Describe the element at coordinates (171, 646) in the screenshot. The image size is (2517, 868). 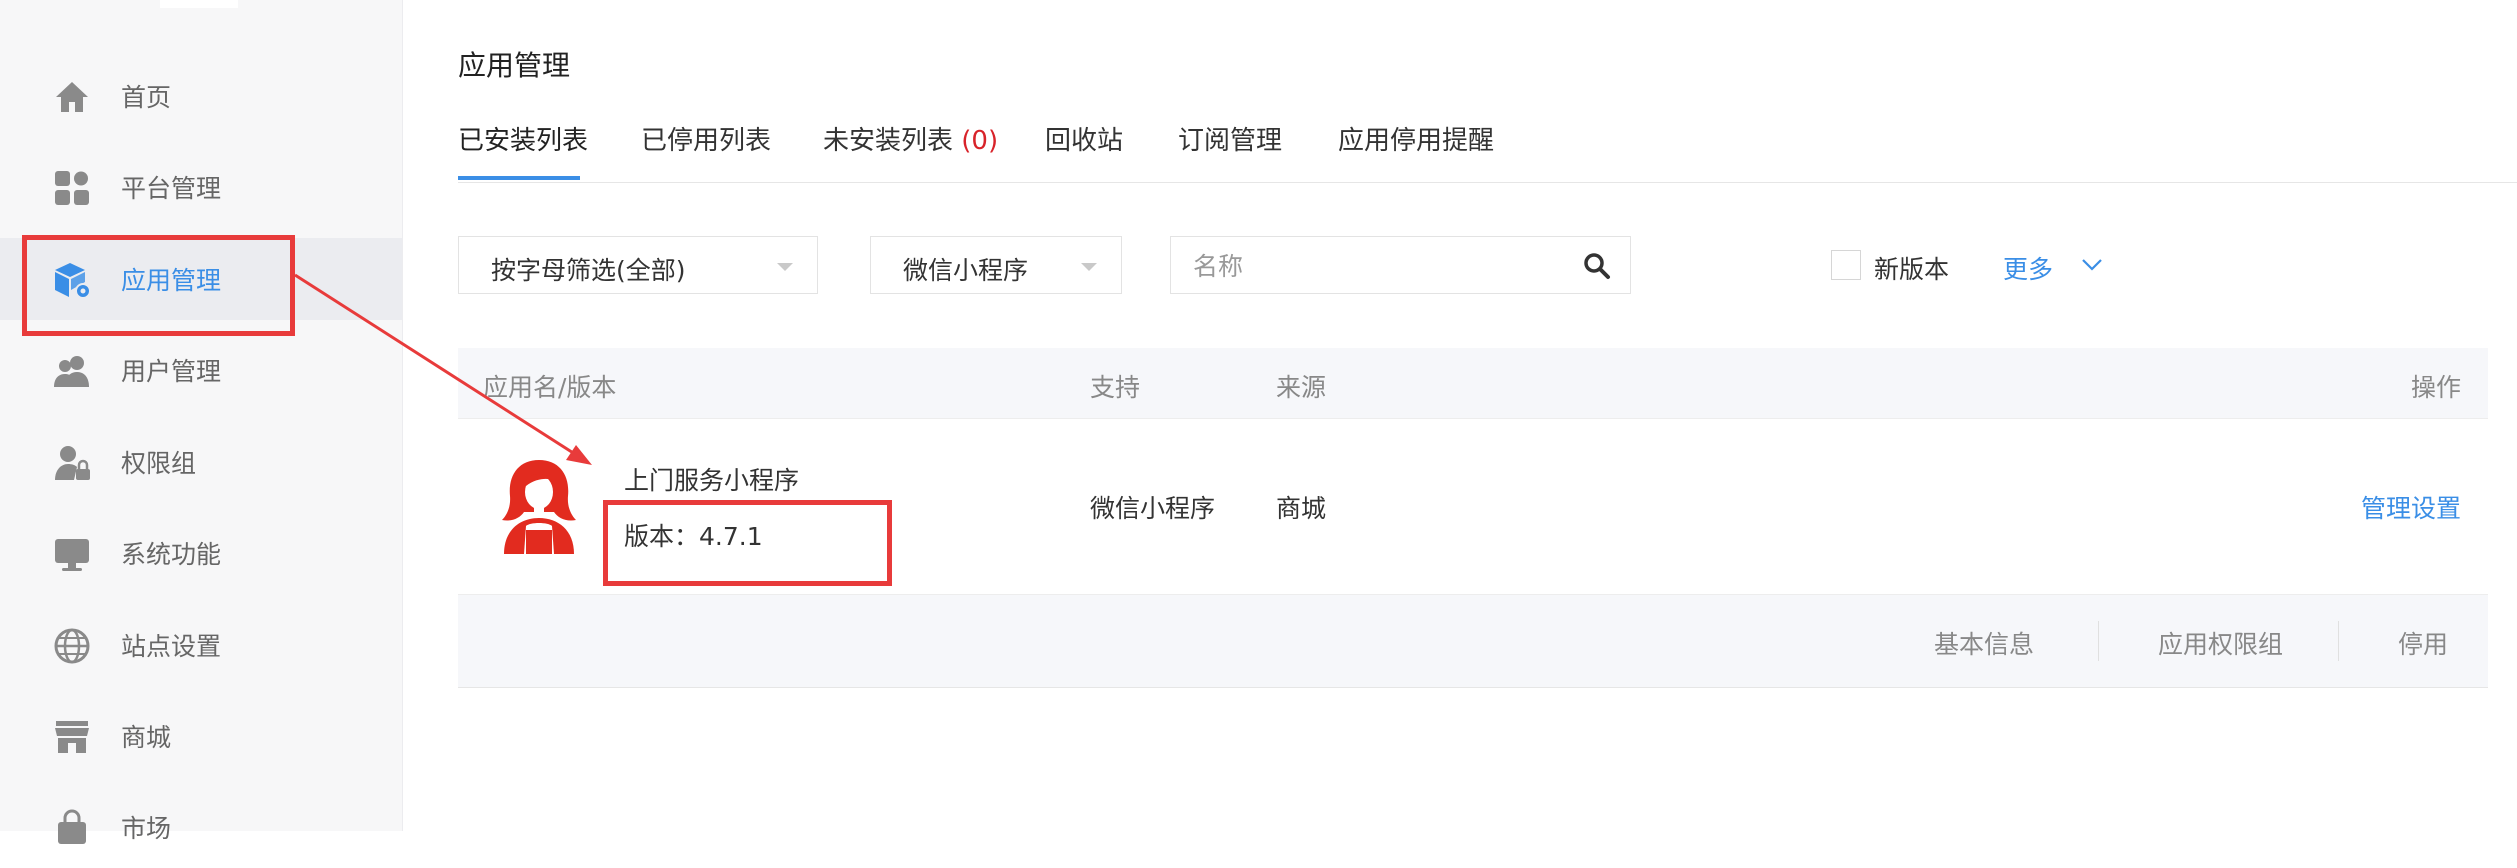
I see `sidebar-item-label: 站点设置` at that location.